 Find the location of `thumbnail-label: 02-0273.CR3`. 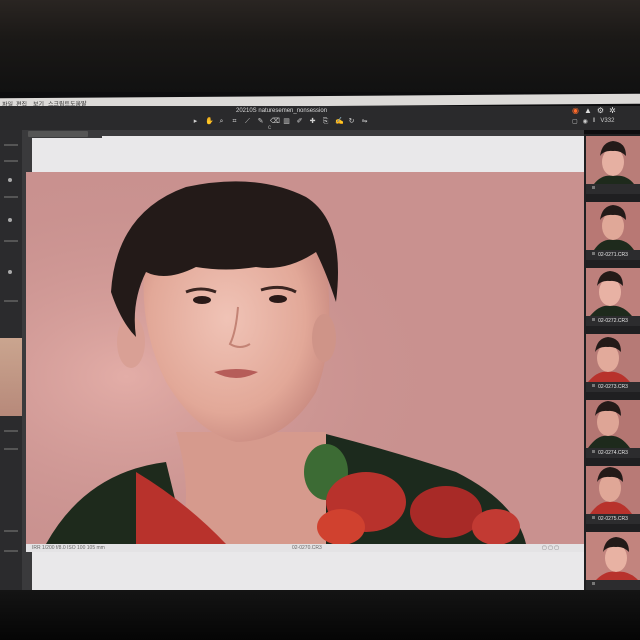

thumbnail-label: 02-0273.CR3 is located at coordinates (613, 387).